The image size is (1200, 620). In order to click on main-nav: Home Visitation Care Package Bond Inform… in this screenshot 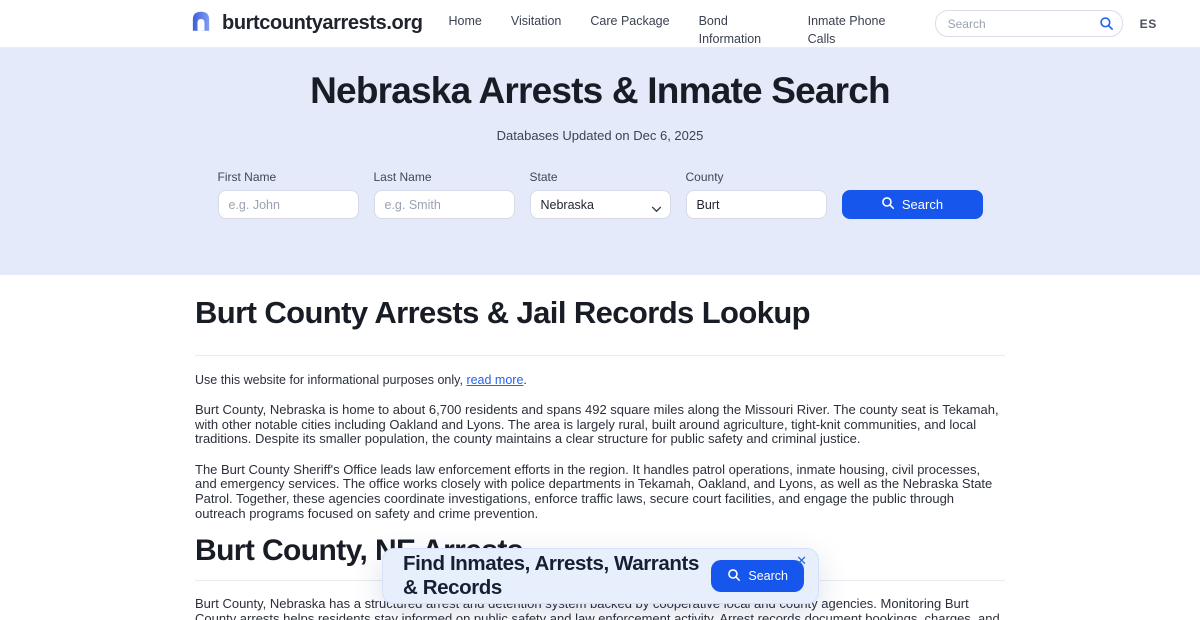, I will do `click(683, 24)`.